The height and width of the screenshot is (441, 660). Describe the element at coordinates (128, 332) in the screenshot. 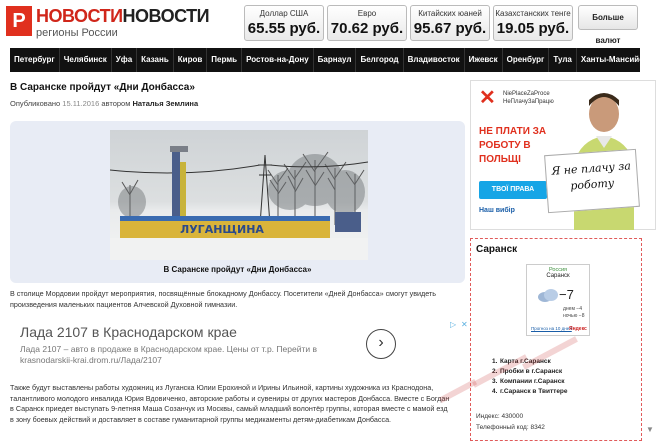

I see `ad-title: Лада 2107 в Краснодарском крае` at that location.